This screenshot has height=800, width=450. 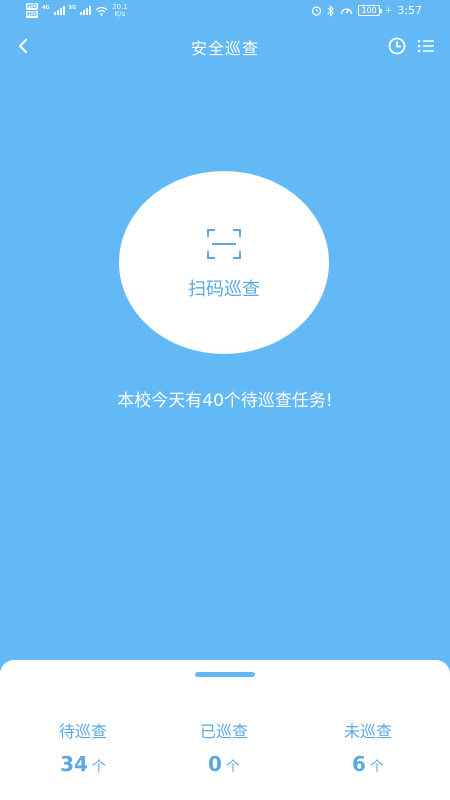 I want to click on network-speed: 20.1 K/s, so click(x=120, y=10).